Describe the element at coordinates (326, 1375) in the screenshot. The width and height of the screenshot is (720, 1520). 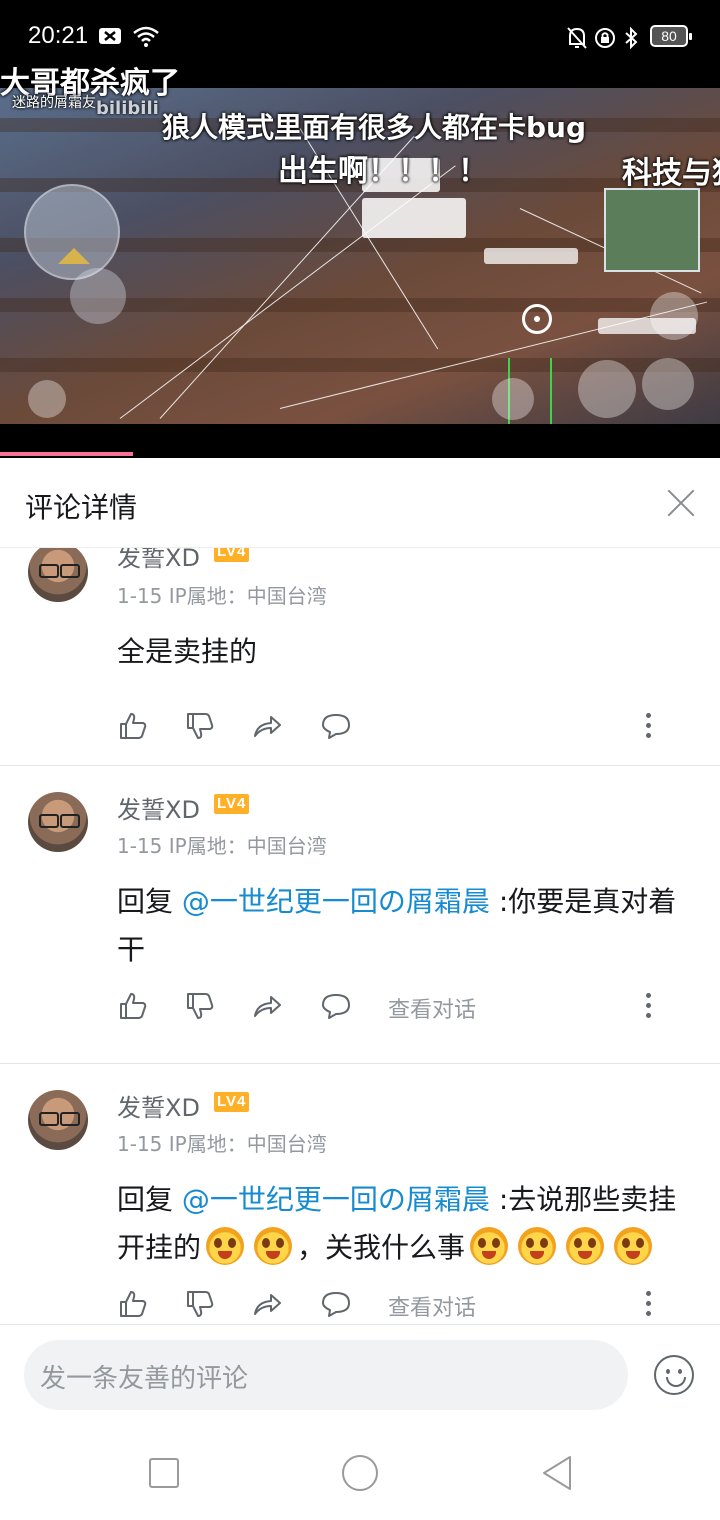
I see `comment-input: 发一条友善的评论` at that location.